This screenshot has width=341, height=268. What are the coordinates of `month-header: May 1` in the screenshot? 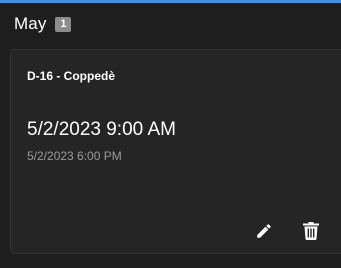 It's located at (43, 24).